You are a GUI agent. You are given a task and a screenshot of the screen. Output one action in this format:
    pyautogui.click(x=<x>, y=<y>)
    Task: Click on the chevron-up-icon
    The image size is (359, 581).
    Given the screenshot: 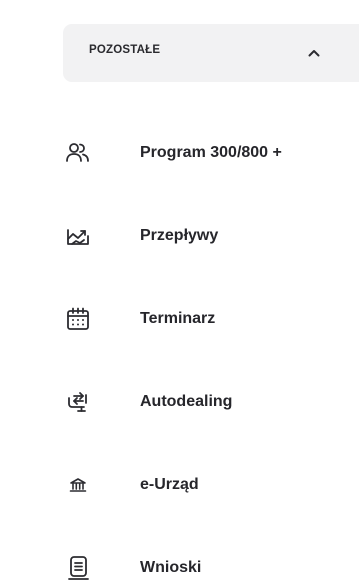 What is the action you would take?
    pyautogui.click(x=314, y=53)
    